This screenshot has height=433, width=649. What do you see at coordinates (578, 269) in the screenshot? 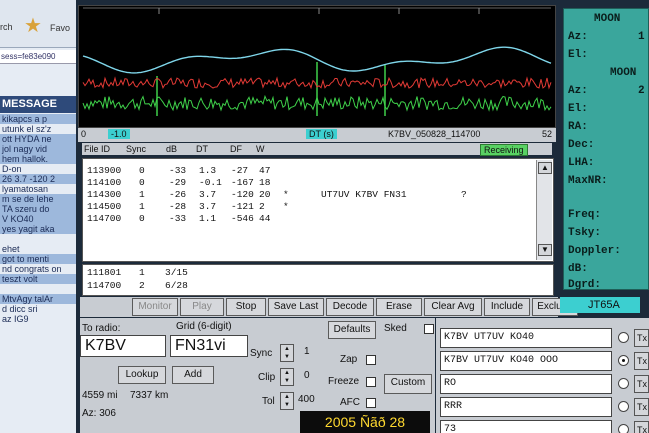
I see `db-label: dB:` at bounding box center [578, 269].